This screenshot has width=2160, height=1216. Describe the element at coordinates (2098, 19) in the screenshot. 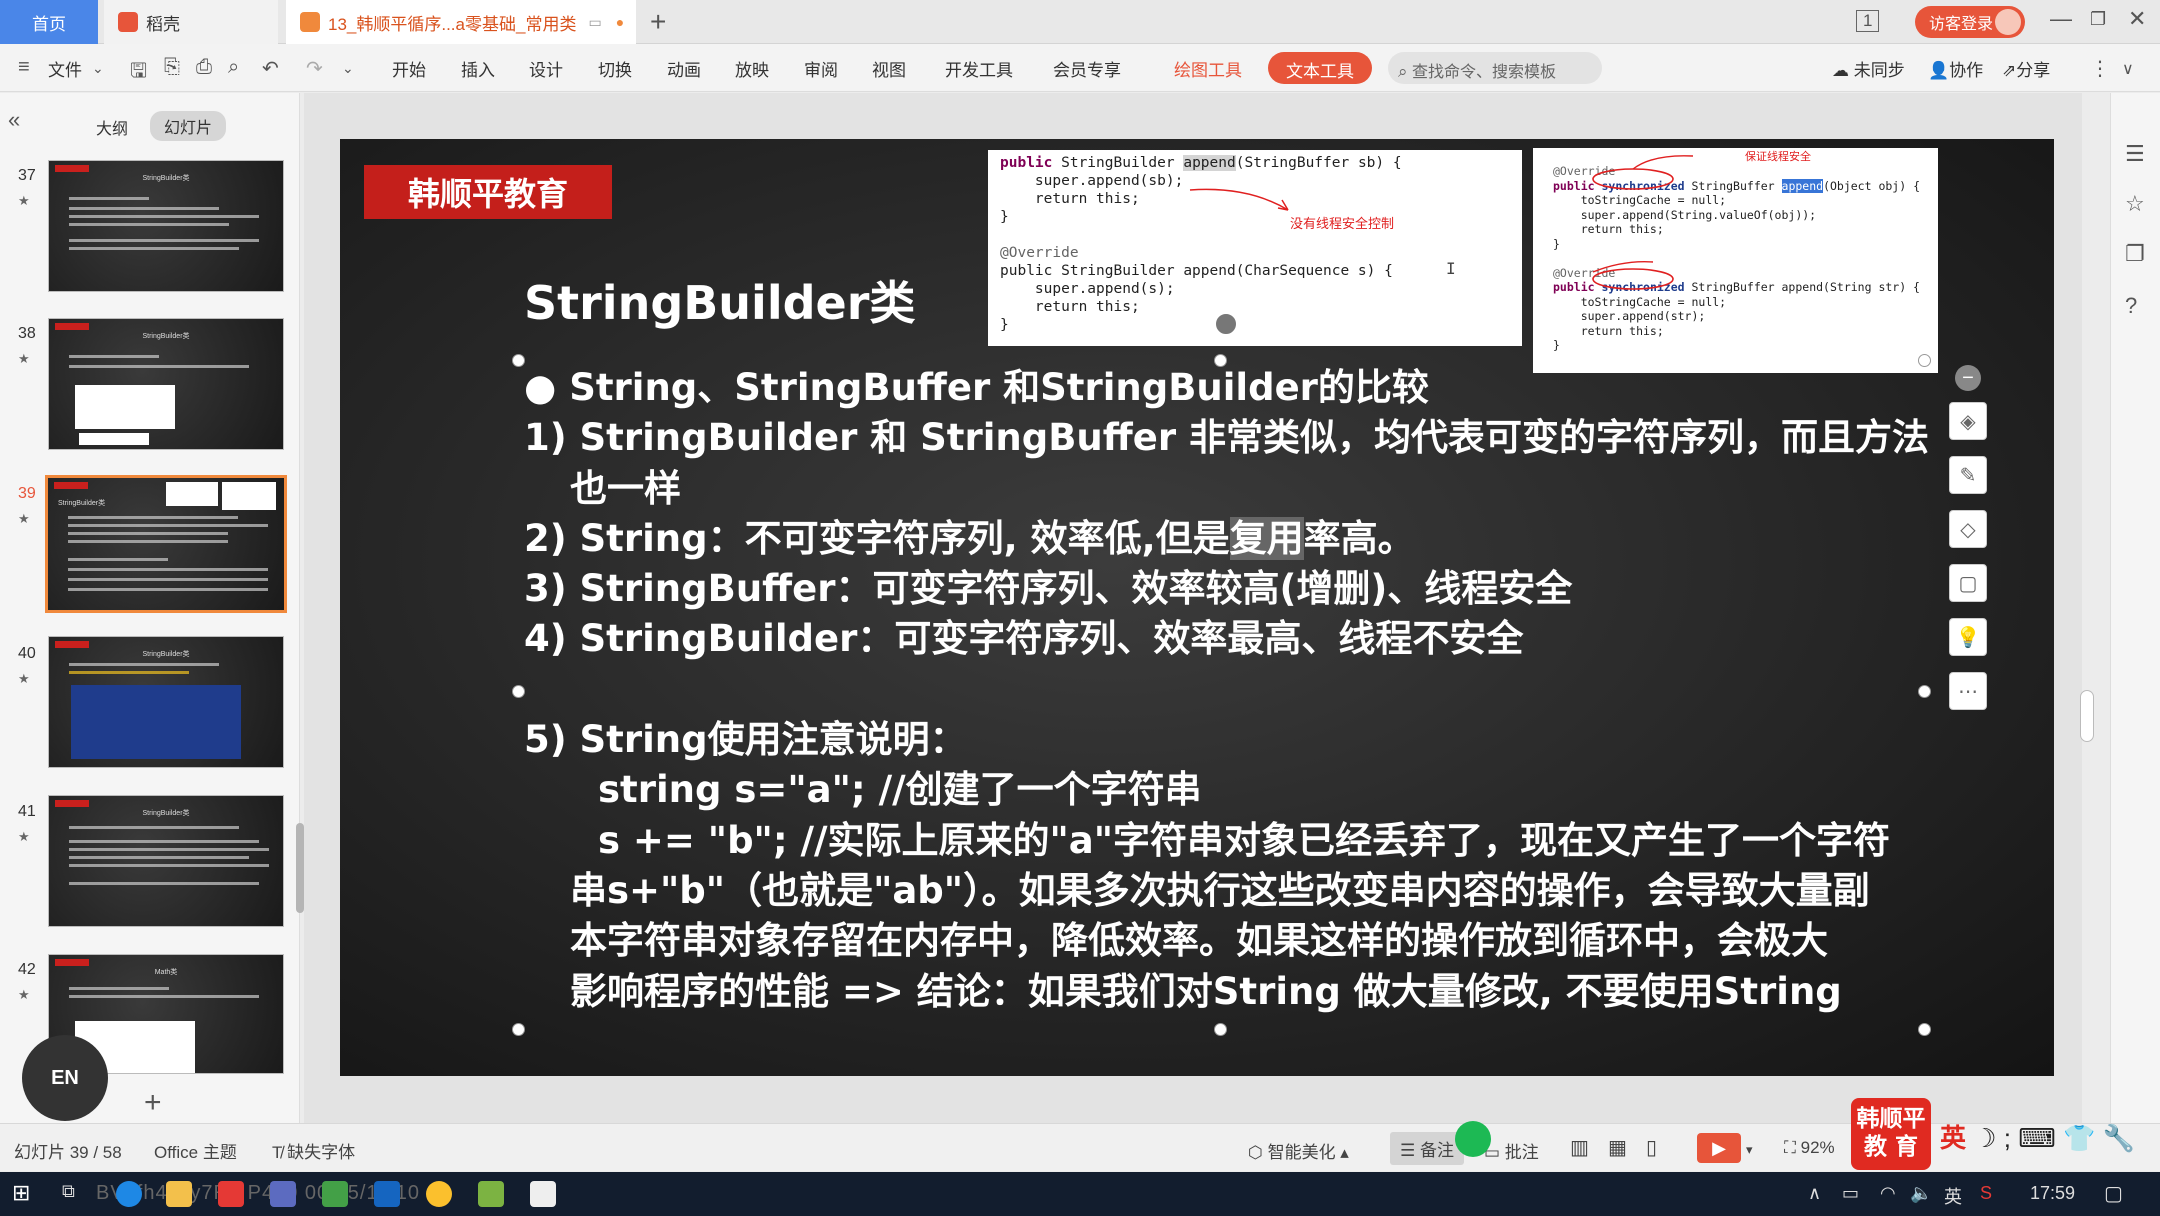

I see `restore-icon: ❐` at that location.